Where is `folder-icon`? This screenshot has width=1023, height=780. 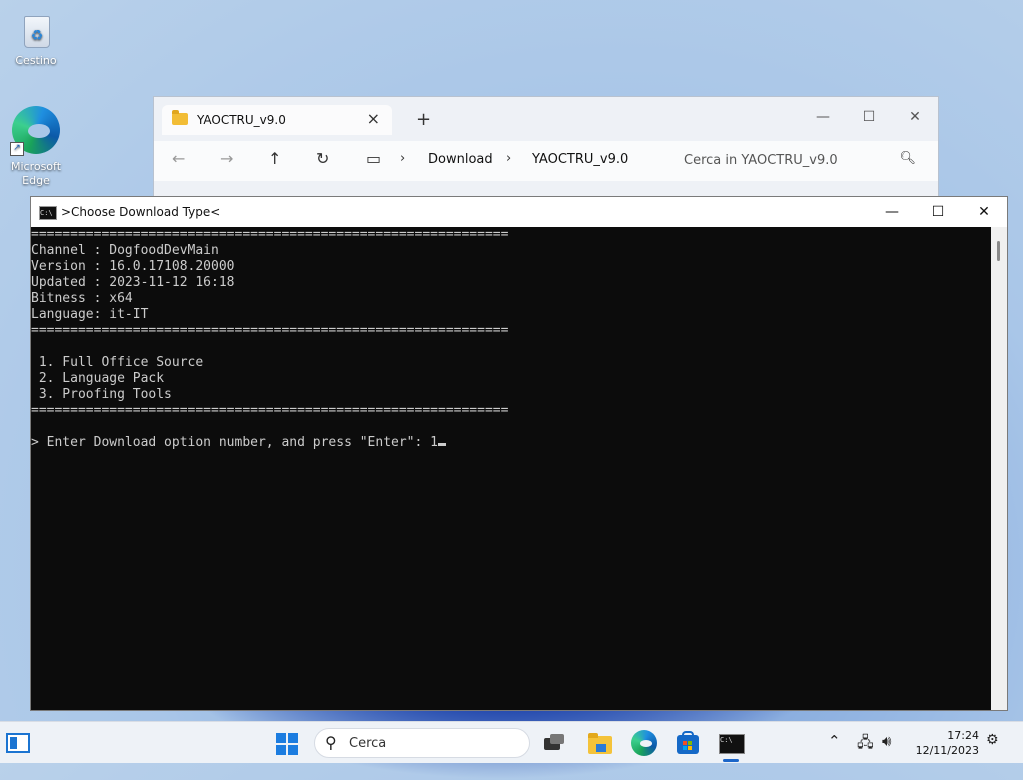 folder-icon is located at coordinates (180, 117).